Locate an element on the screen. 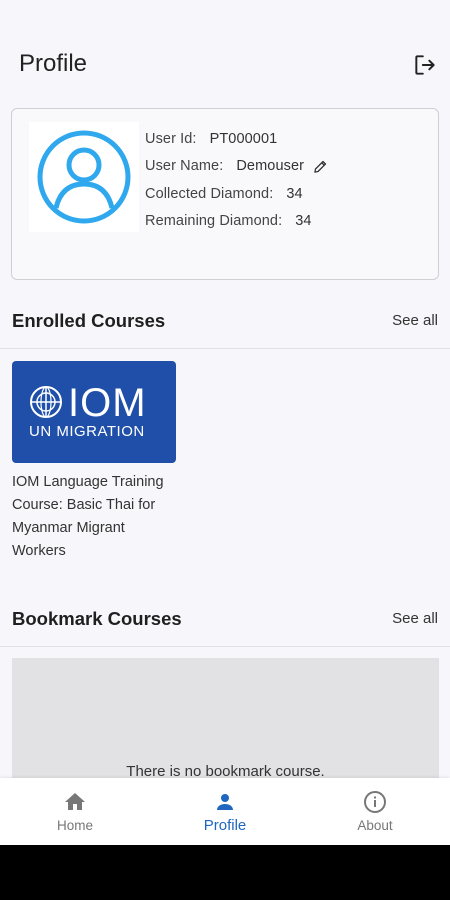 Image resolution: width=450 pixels, height=900 pixels. collected-diamond-value: 34 is located at coordinates (294, 193).